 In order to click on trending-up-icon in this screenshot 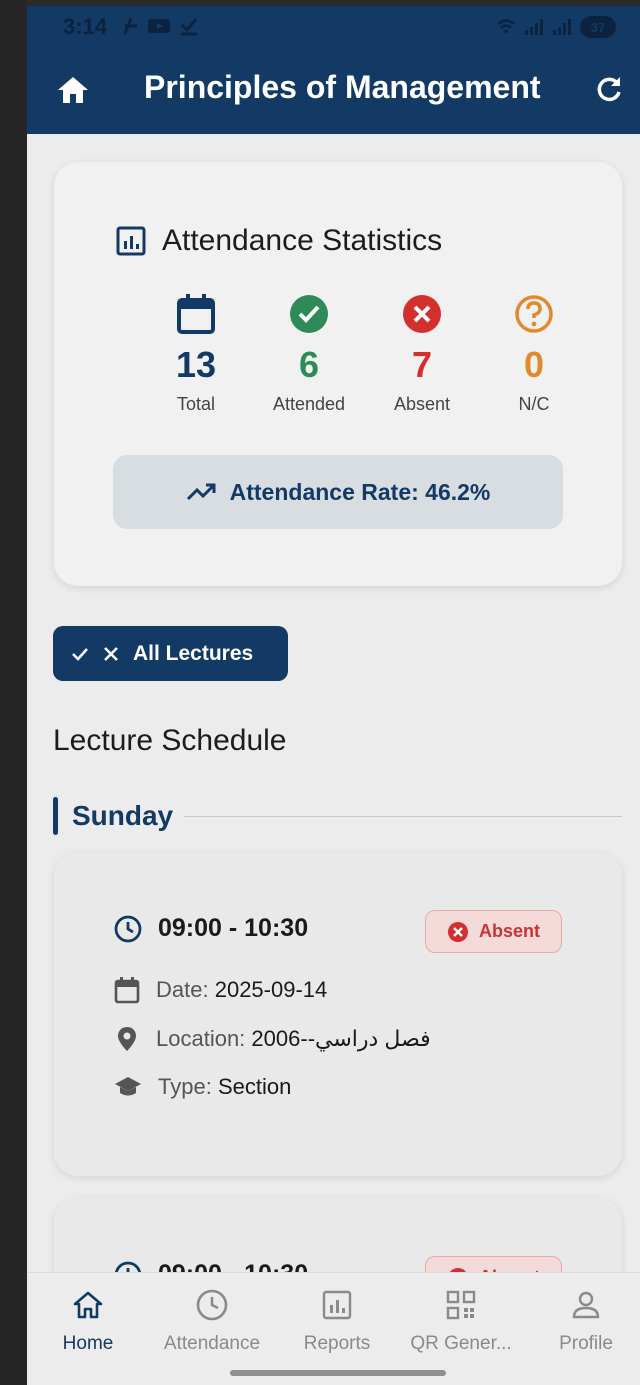, I will do `click(201, 492)`.